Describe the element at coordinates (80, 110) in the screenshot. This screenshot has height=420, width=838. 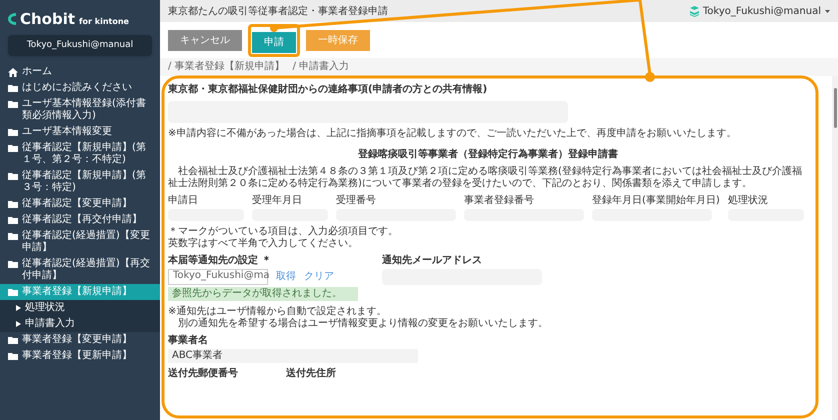
I see `sidebar-item: ユーザ基本情報登録(添付書類必須情報入力)` at that location.